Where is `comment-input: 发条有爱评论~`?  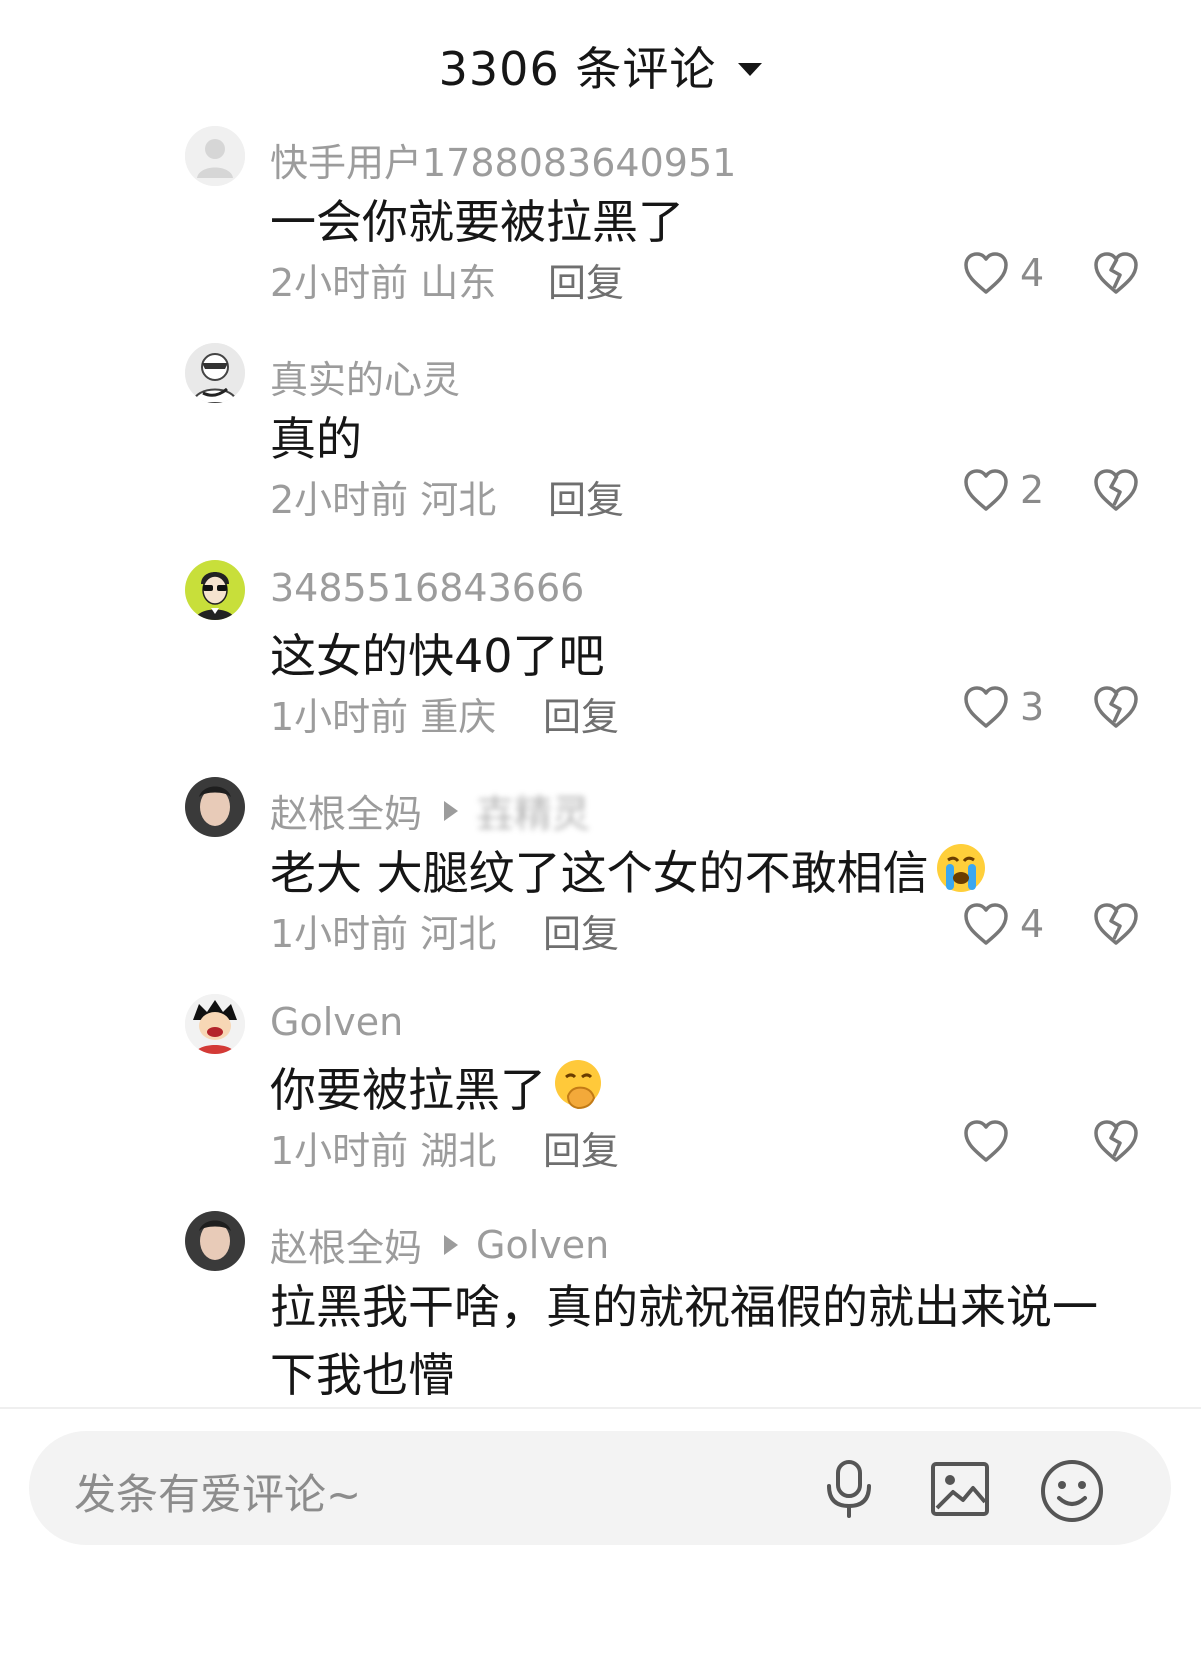 comment-input: 发条有爱评论~ is located at coordinates (600, 1488).